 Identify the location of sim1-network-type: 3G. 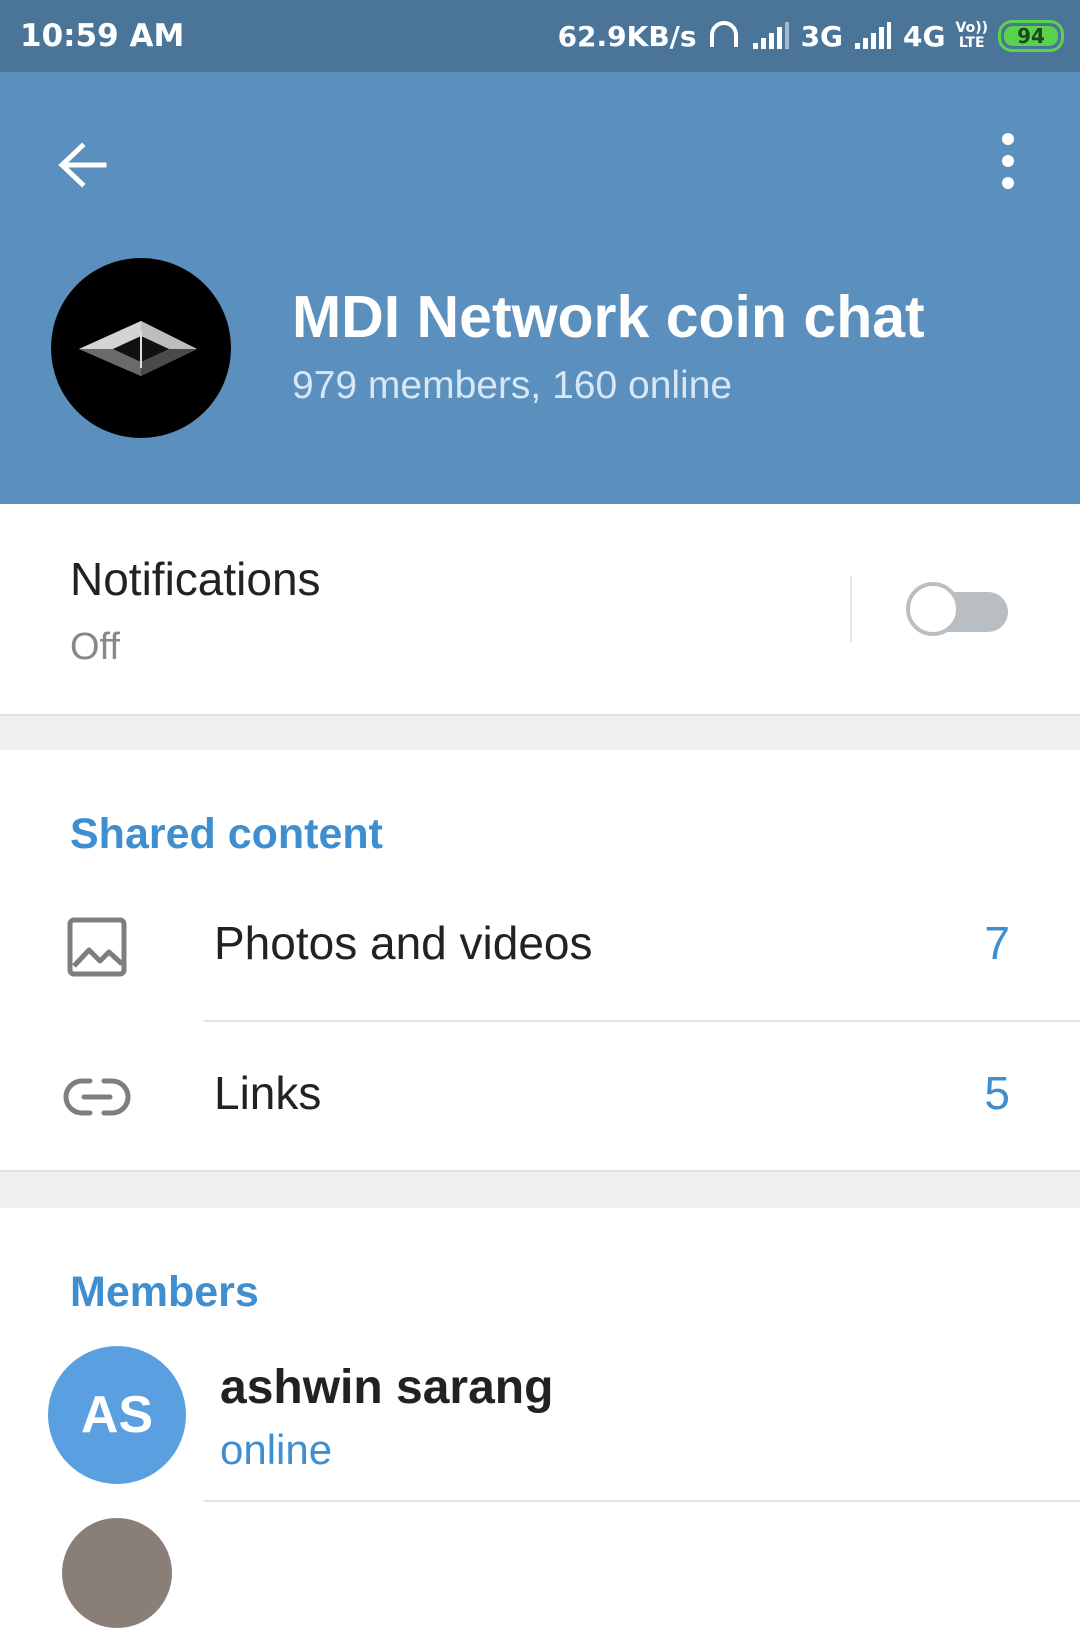
(822, 36).